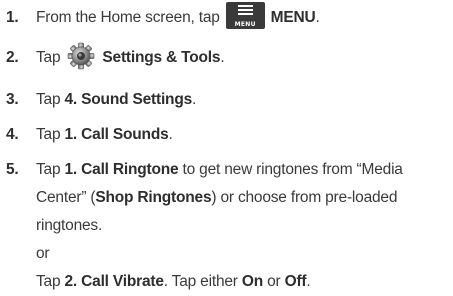  Describe the element at coordinates (295, 281) in the screenshot. I see `off-label: Off` at that location.